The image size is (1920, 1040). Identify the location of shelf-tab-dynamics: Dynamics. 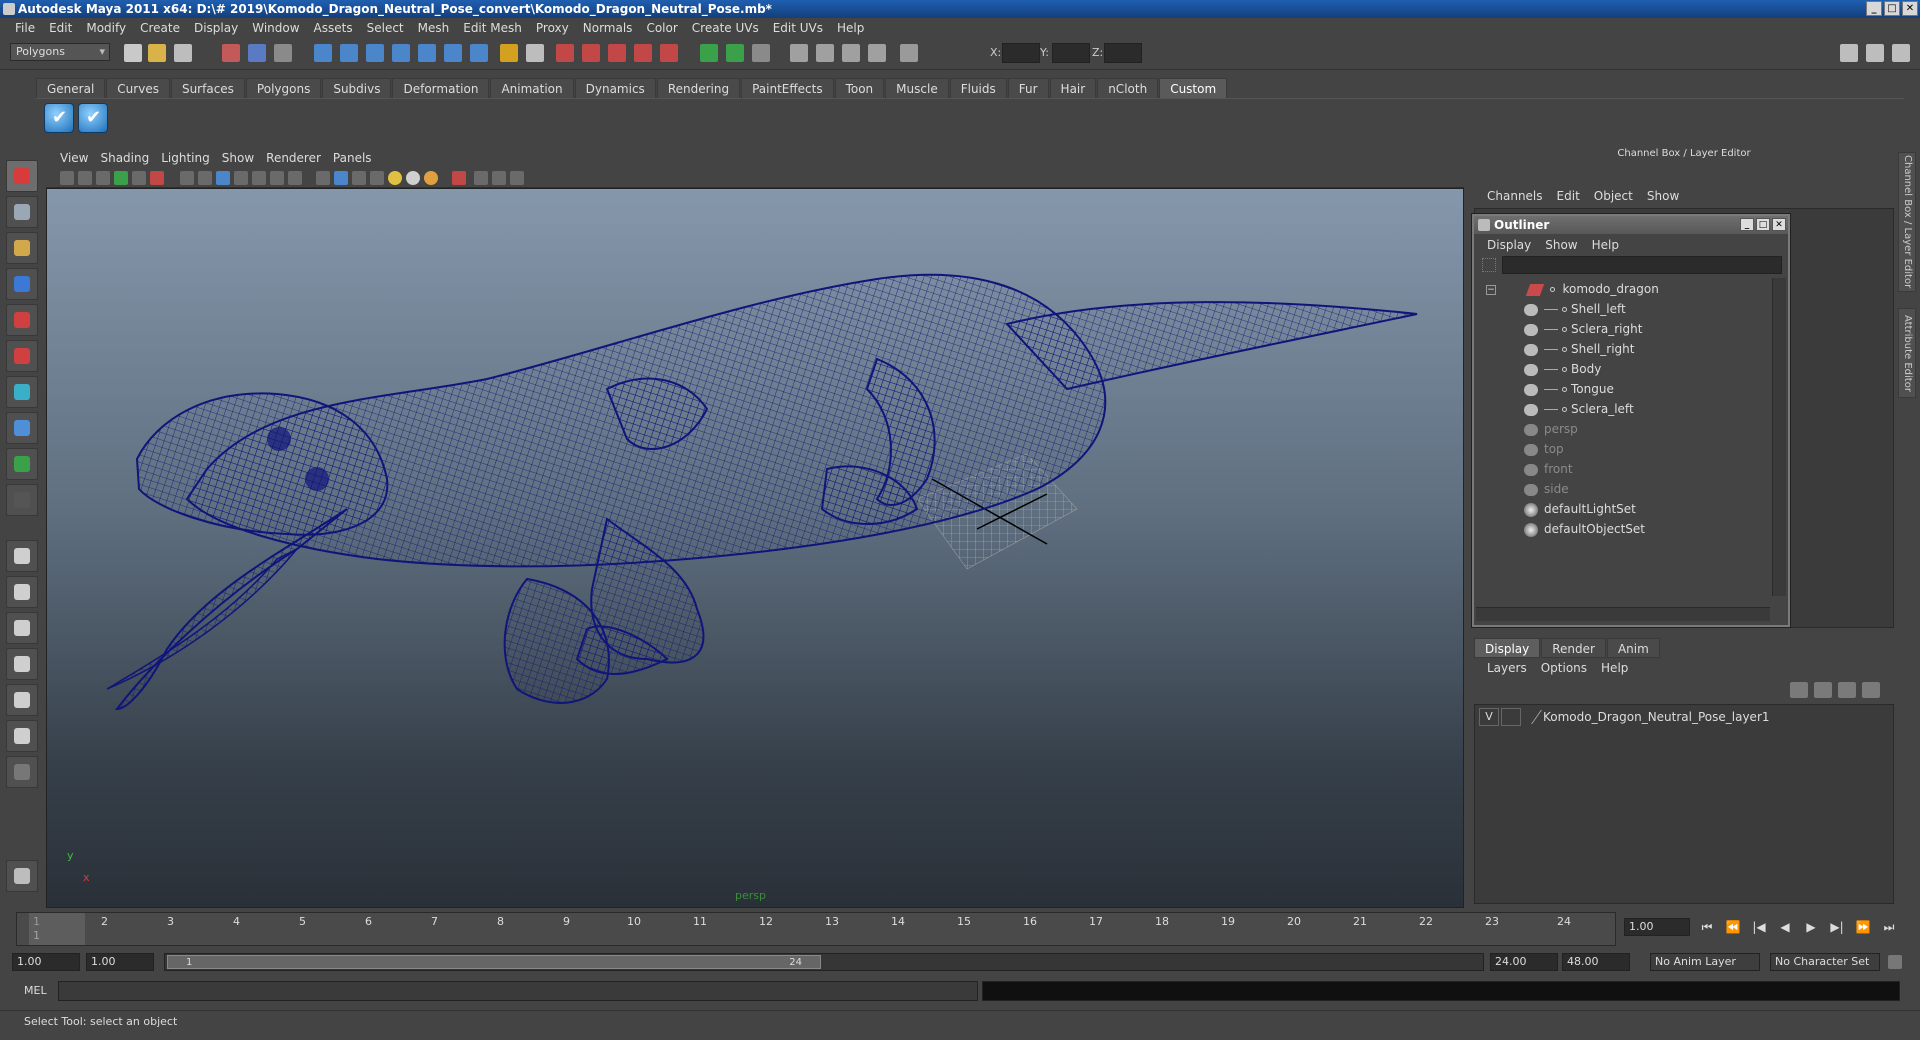
(615, 88).